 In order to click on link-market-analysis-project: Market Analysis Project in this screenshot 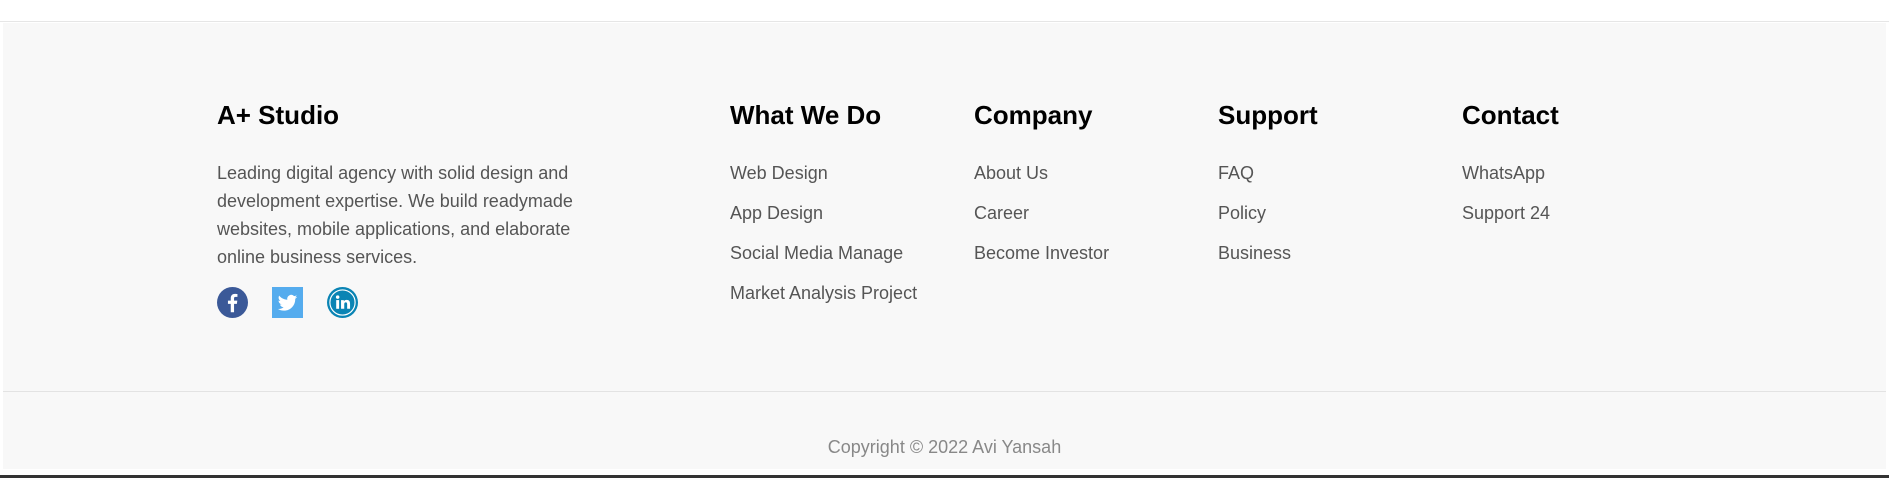, I will do `click(830, 293)`.